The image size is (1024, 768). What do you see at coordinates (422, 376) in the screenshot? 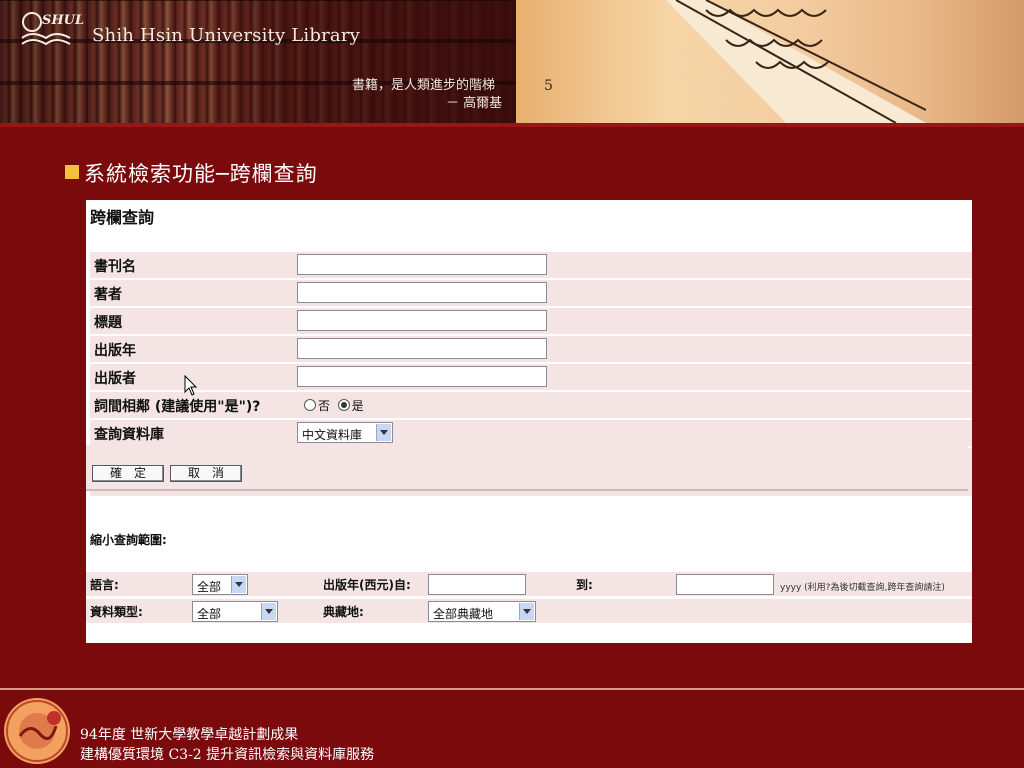
I see `publisher-input` at bounding box center [422, 376].